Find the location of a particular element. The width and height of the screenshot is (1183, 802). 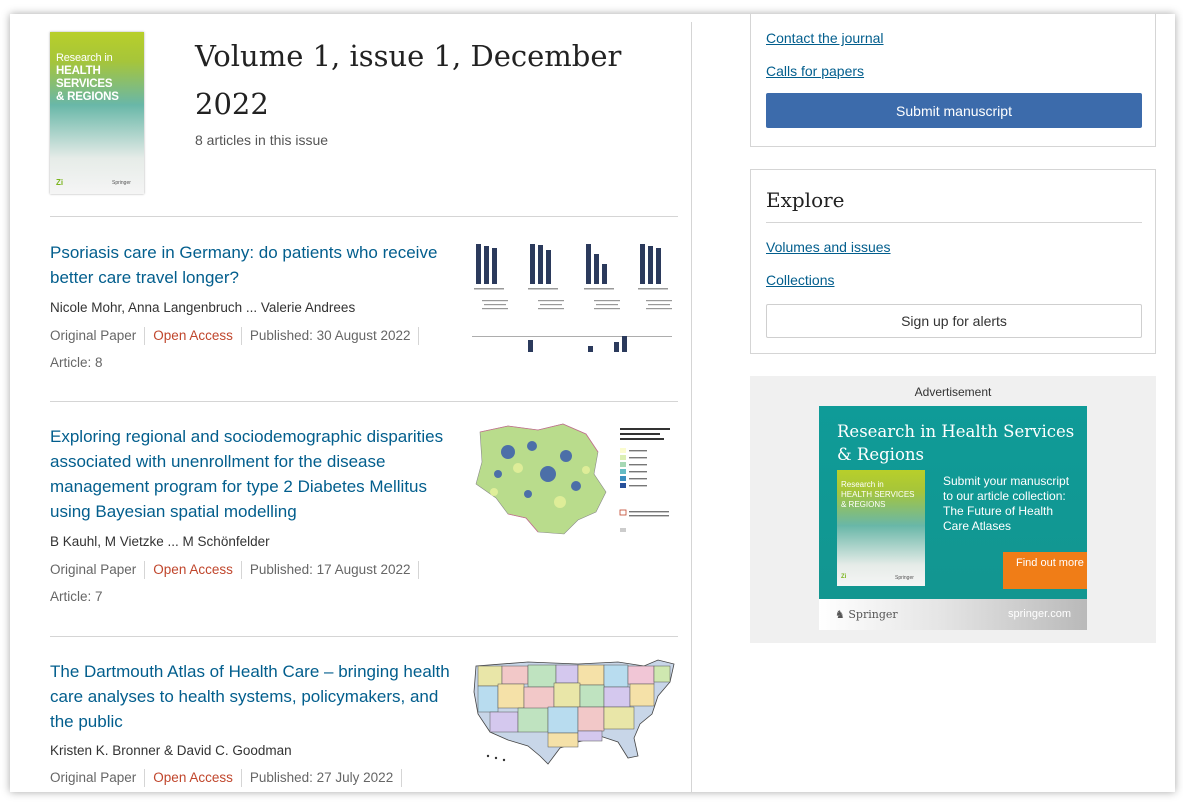

cover-publisher-mark: Zi is located at coordinates (60, 182).